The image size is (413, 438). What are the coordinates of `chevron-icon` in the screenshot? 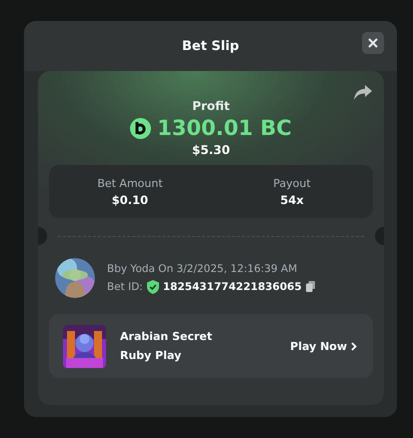 It's located at (354, 346).